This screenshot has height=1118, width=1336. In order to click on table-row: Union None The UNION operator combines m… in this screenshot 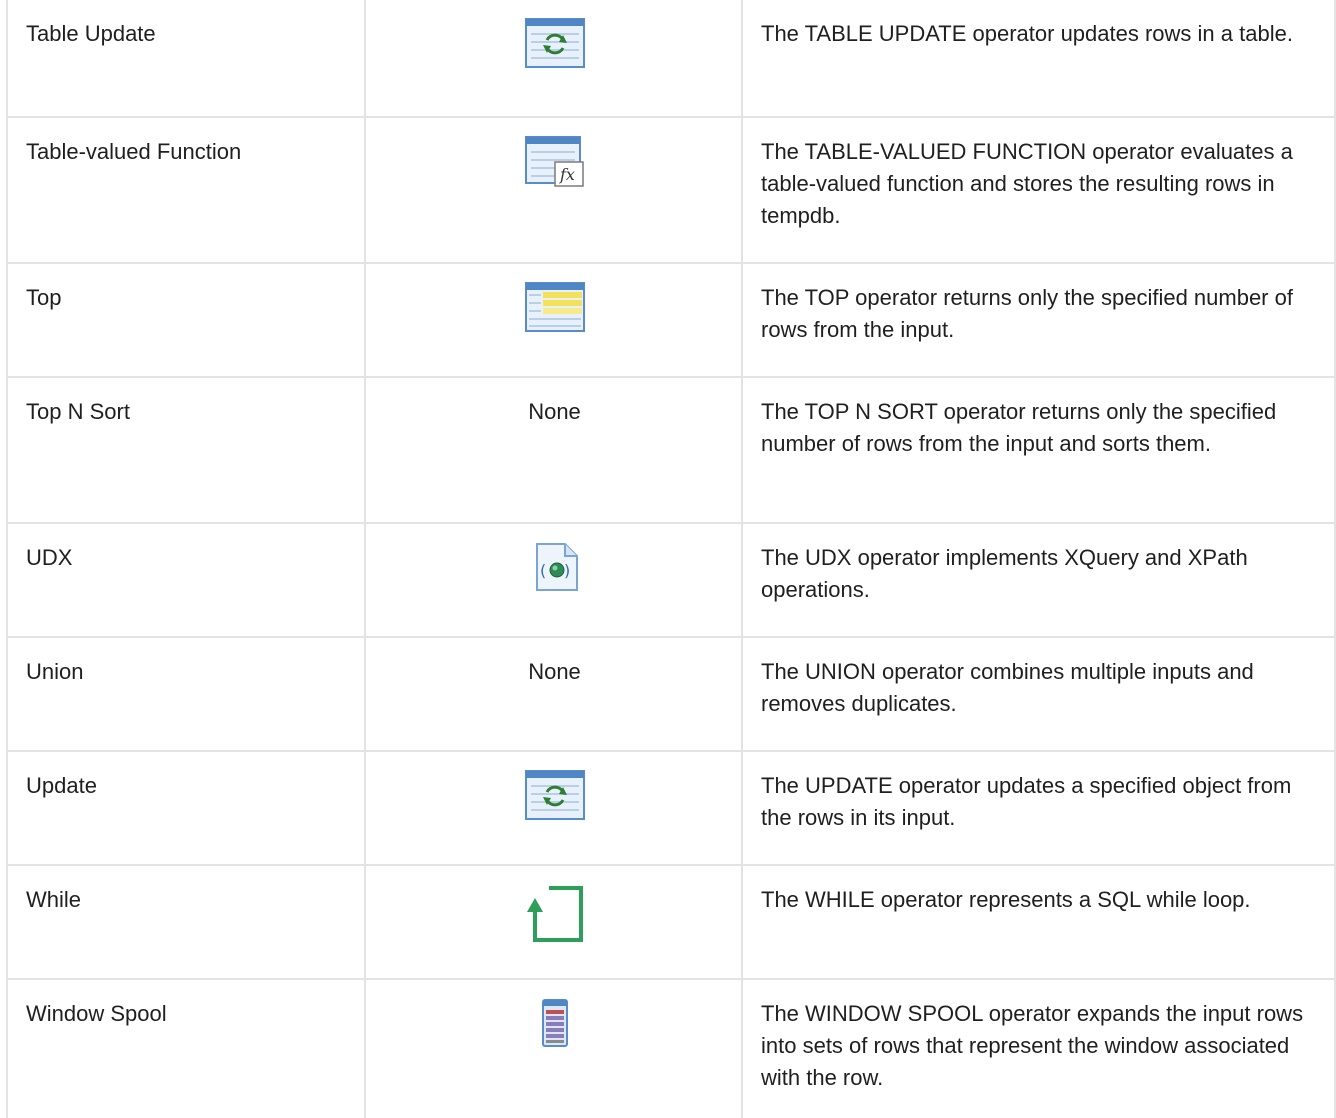, I will do `click(671, 693)`.